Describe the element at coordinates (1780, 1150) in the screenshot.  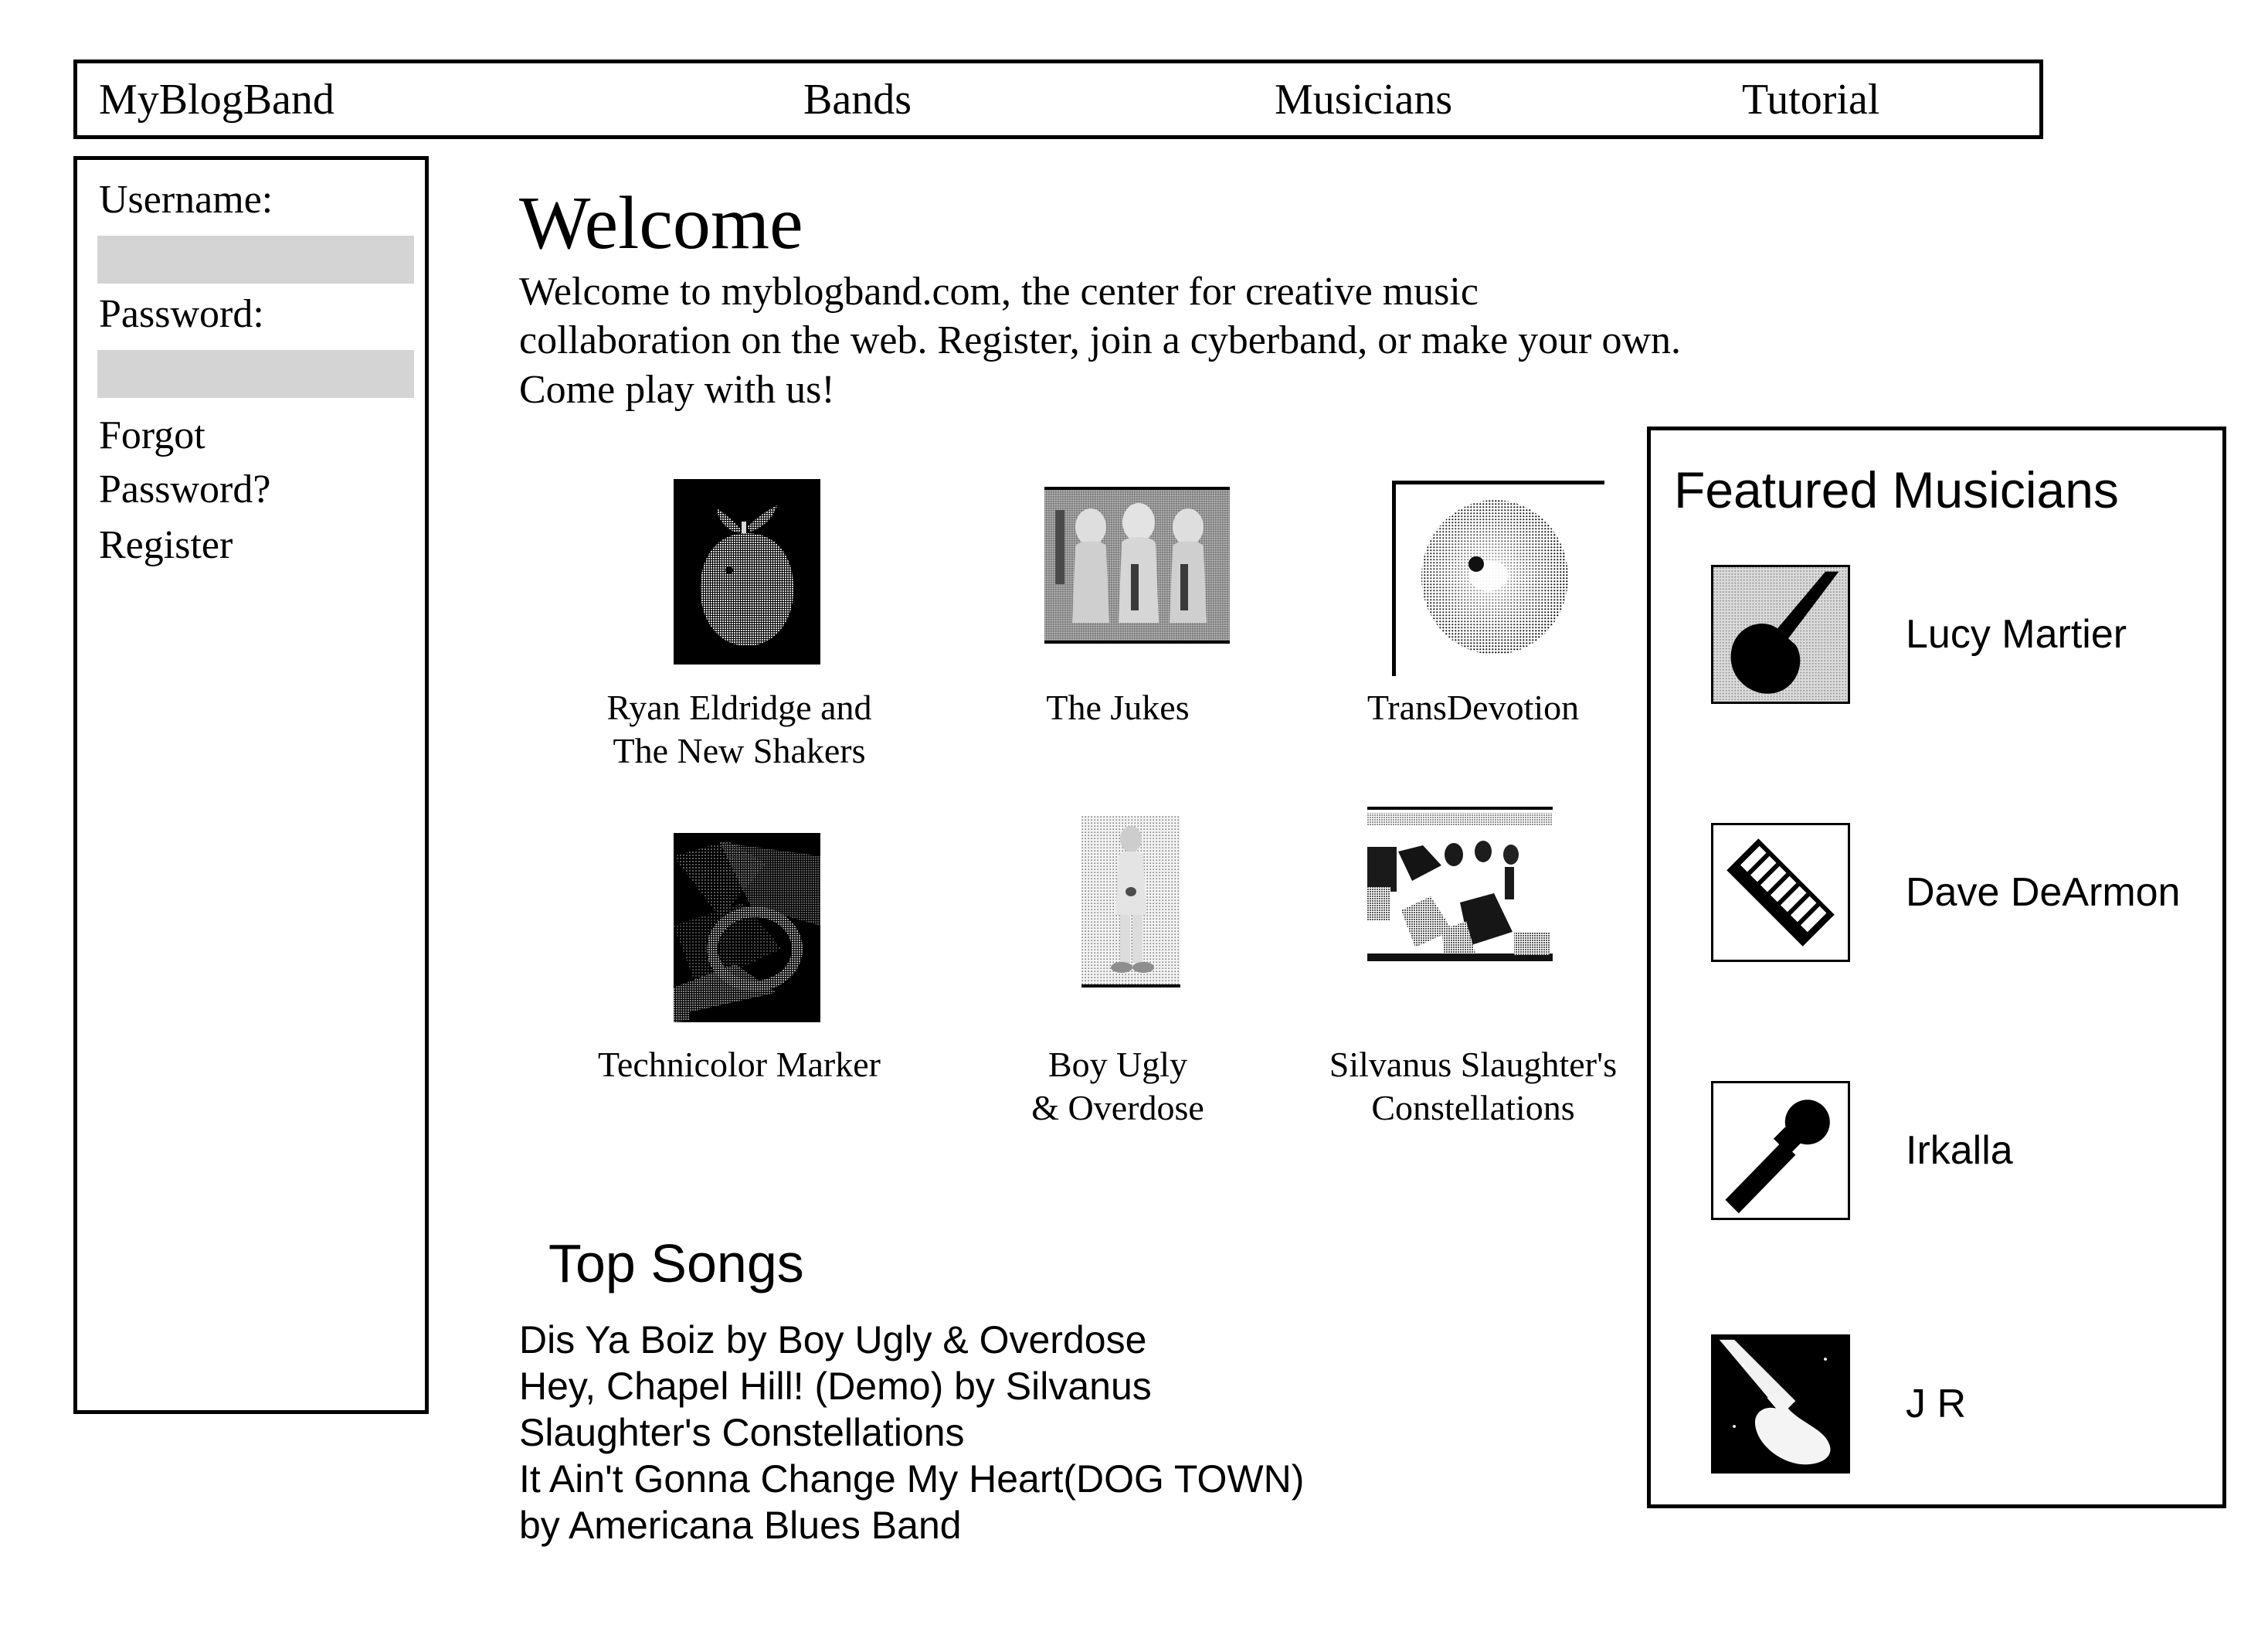
I see `microphone-icon` at that location.